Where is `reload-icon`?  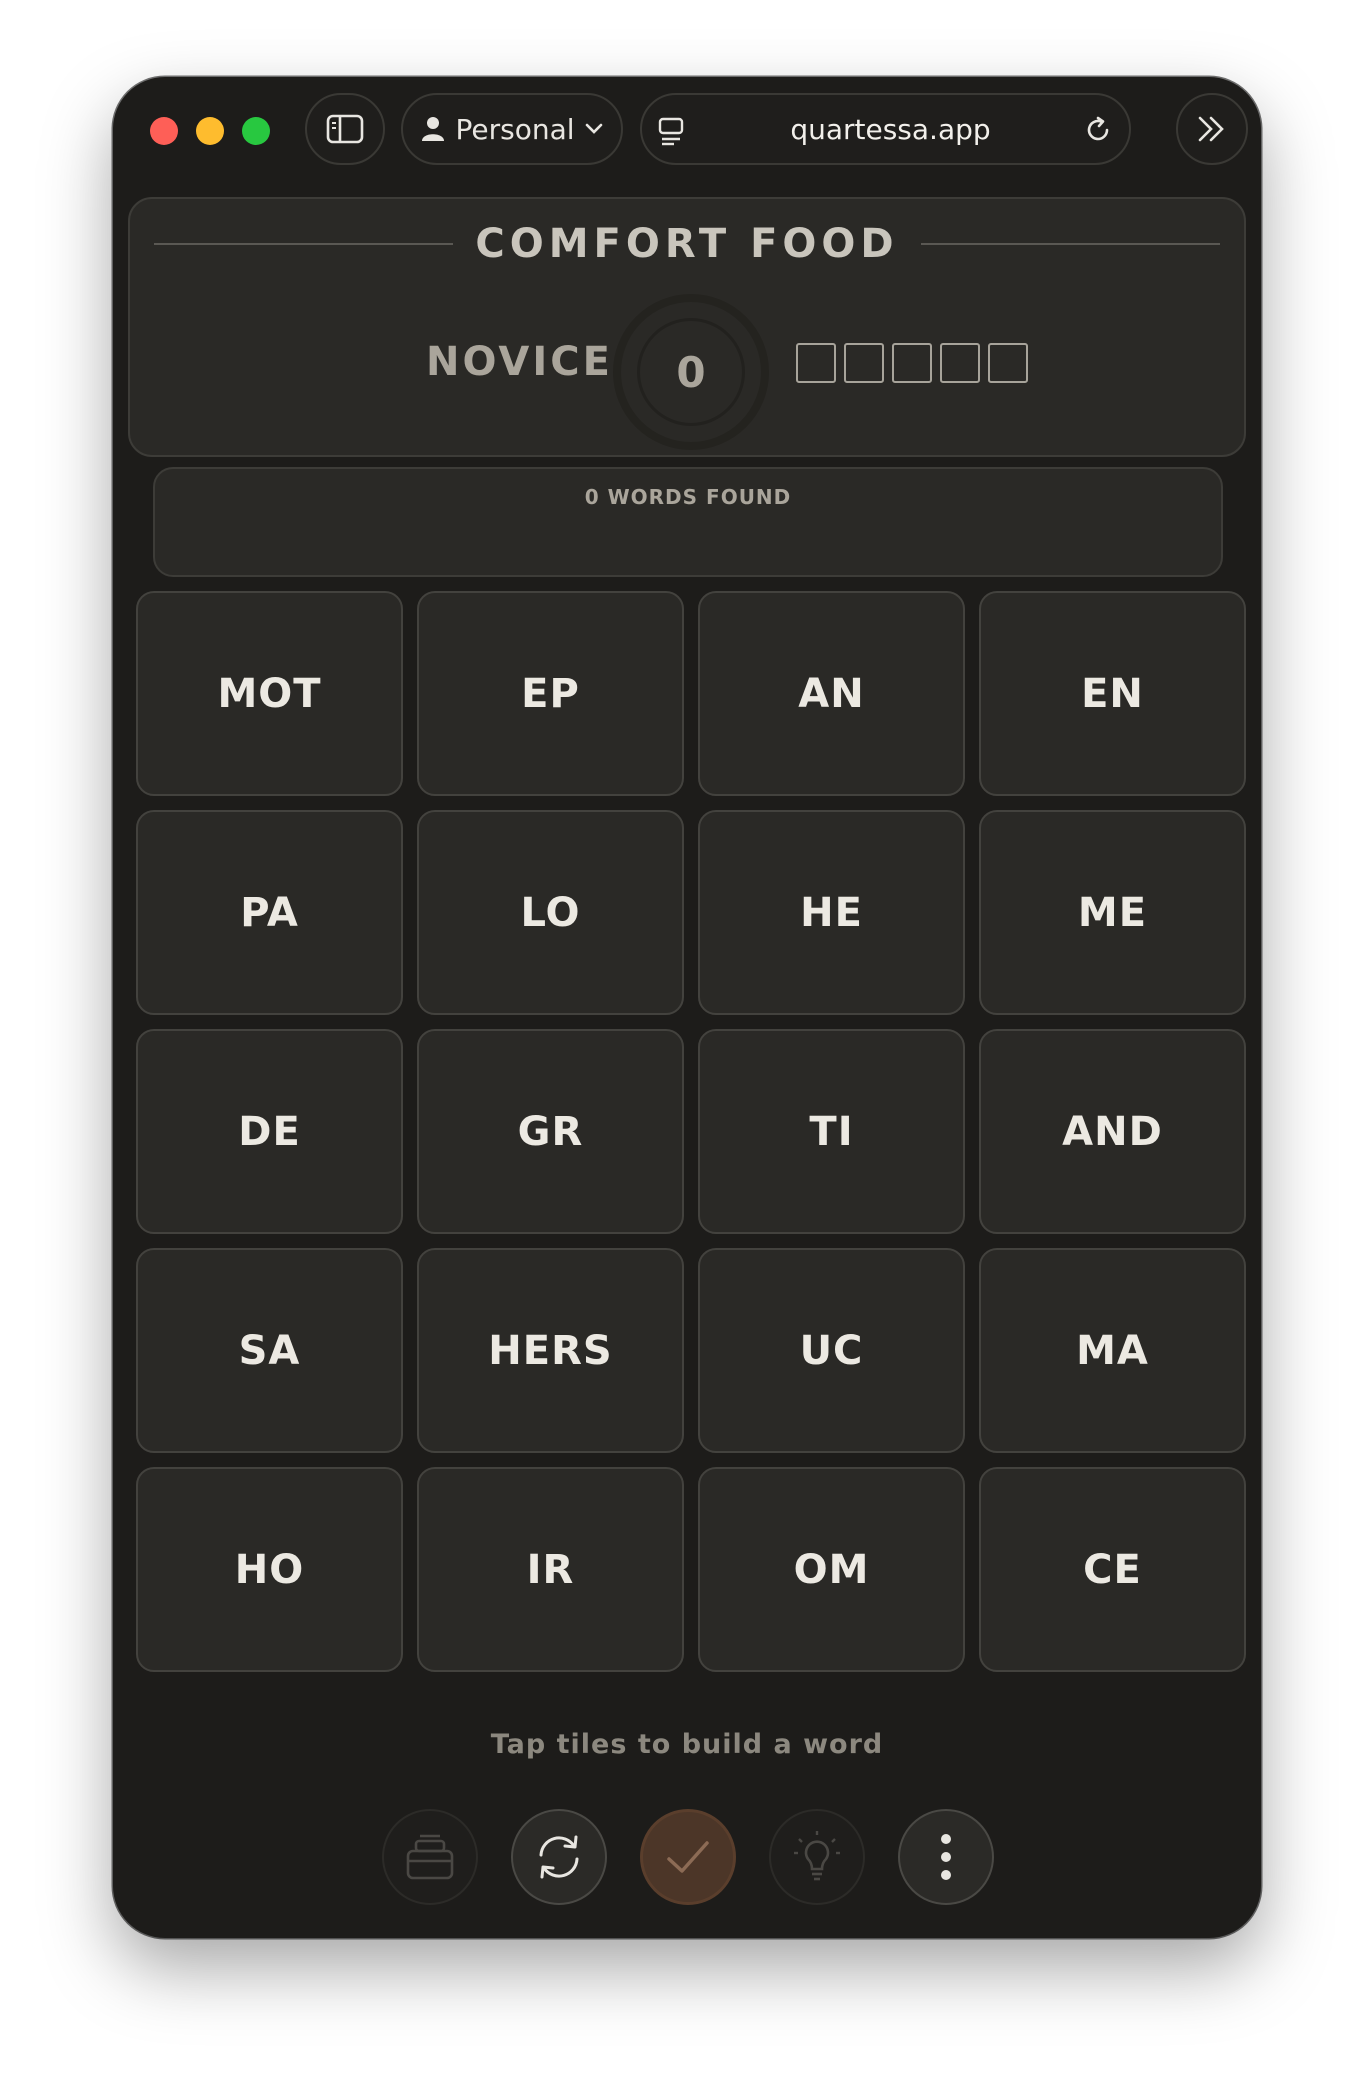
reload-icon is located at coordinates (1098, 130).